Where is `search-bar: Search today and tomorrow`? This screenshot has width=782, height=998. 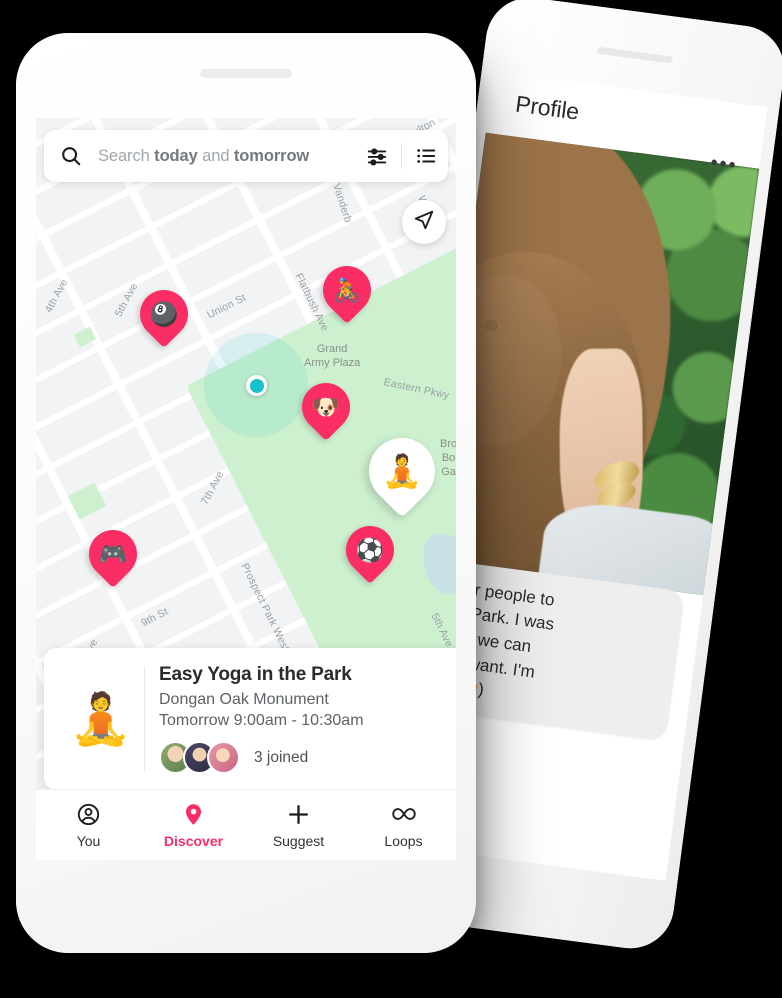
search-bar: Search today and tomorrow is located at coordinates (246, 156).